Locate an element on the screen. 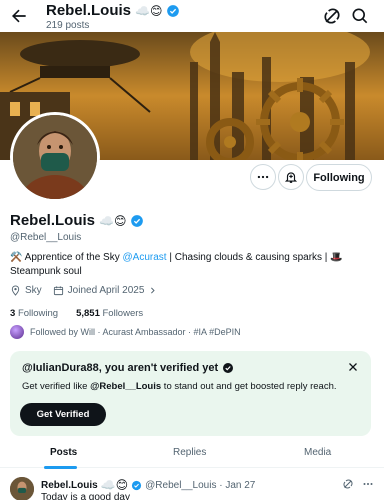 This screenshot has height=500, width=384. profile-tabs: Posts Replies Media is located at coordinates (192, 455).